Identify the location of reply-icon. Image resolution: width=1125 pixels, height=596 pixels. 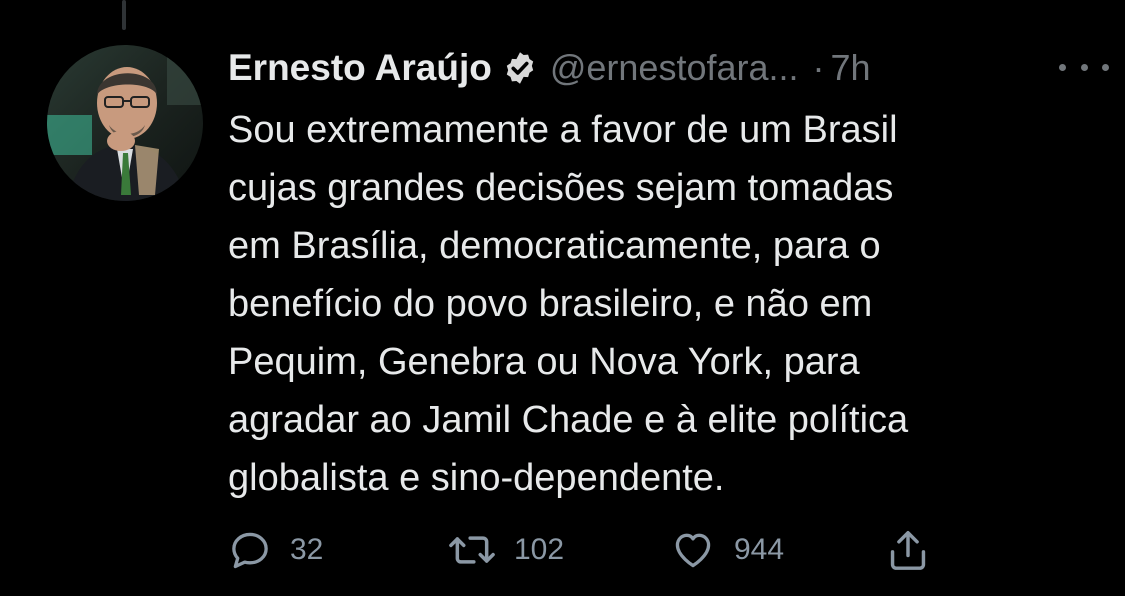
(250, 550).